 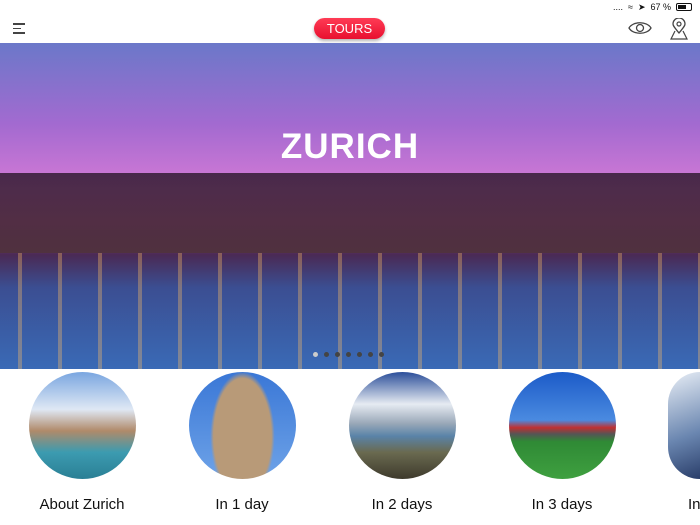 I want to click on top-nav: TOURS, so click(x=350, y=28).